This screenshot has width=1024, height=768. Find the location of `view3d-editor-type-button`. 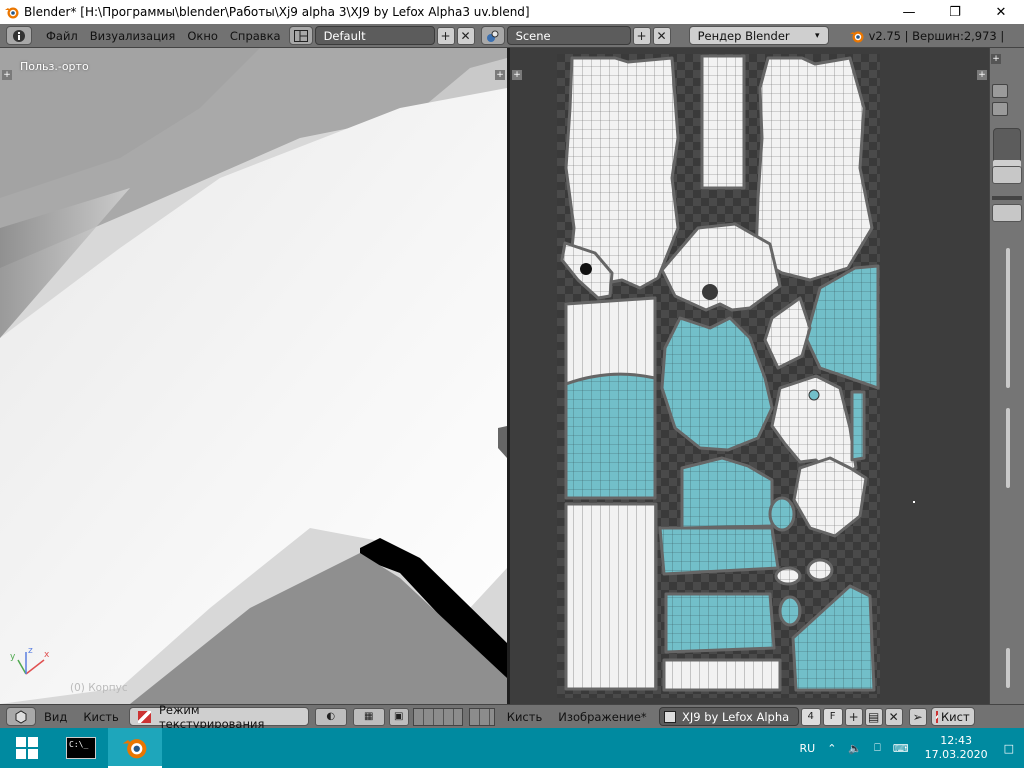

view3d-editor-type-button is located at coordinates (21, 716).